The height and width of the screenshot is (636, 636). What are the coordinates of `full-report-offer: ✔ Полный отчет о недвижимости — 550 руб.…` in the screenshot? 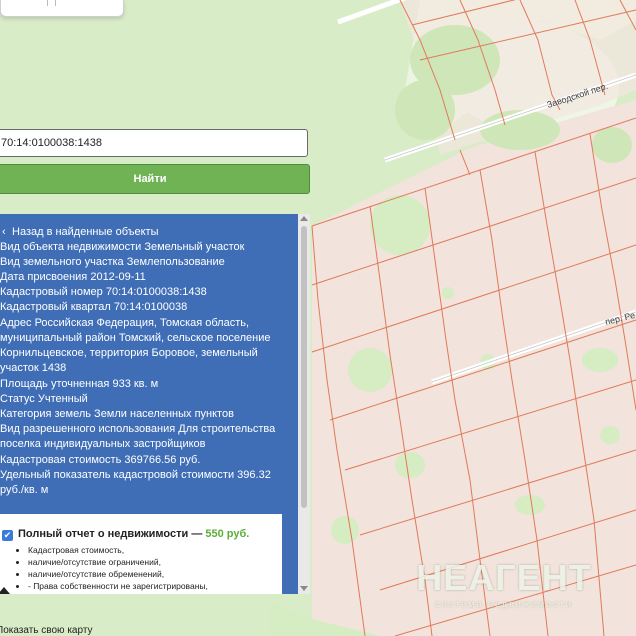 It's located at (141, 554).